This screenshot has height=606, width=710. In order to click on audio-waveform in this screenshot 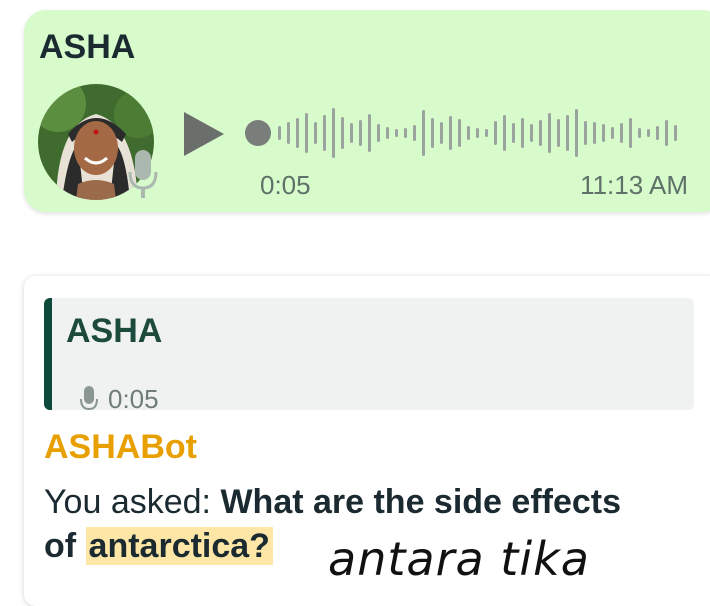, I will do `click(465, 132)`.